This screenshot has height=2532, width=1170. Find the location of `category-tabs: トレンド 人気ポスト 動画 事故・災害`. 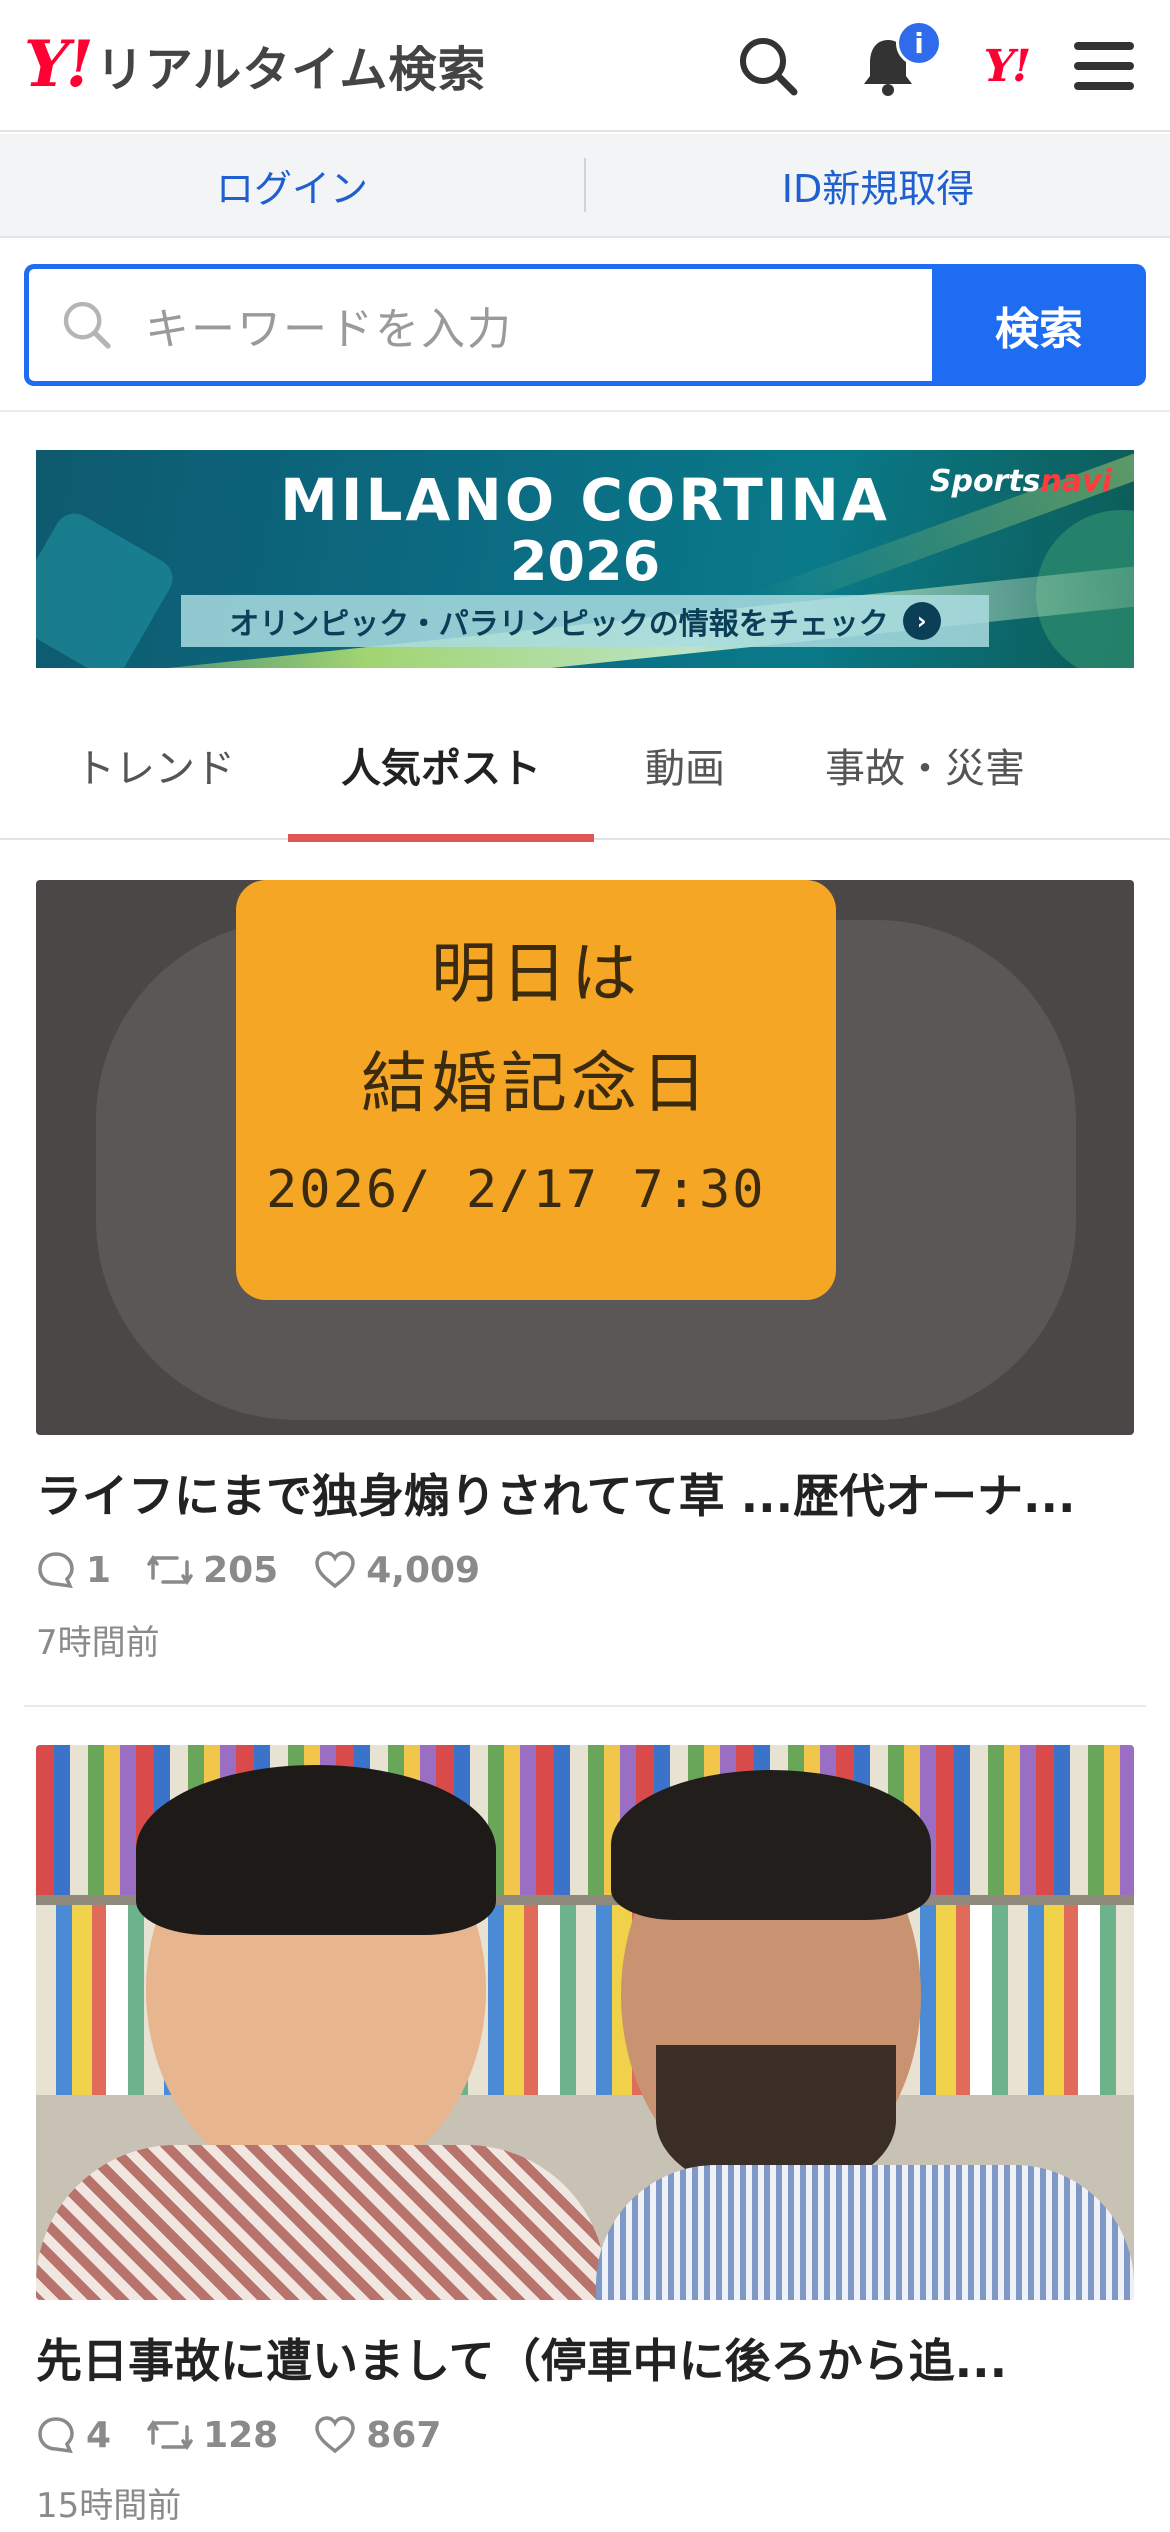

category-tabs: トレンド 人気ポスト 動画 事故・災害 is located at coordinates (585, 766).